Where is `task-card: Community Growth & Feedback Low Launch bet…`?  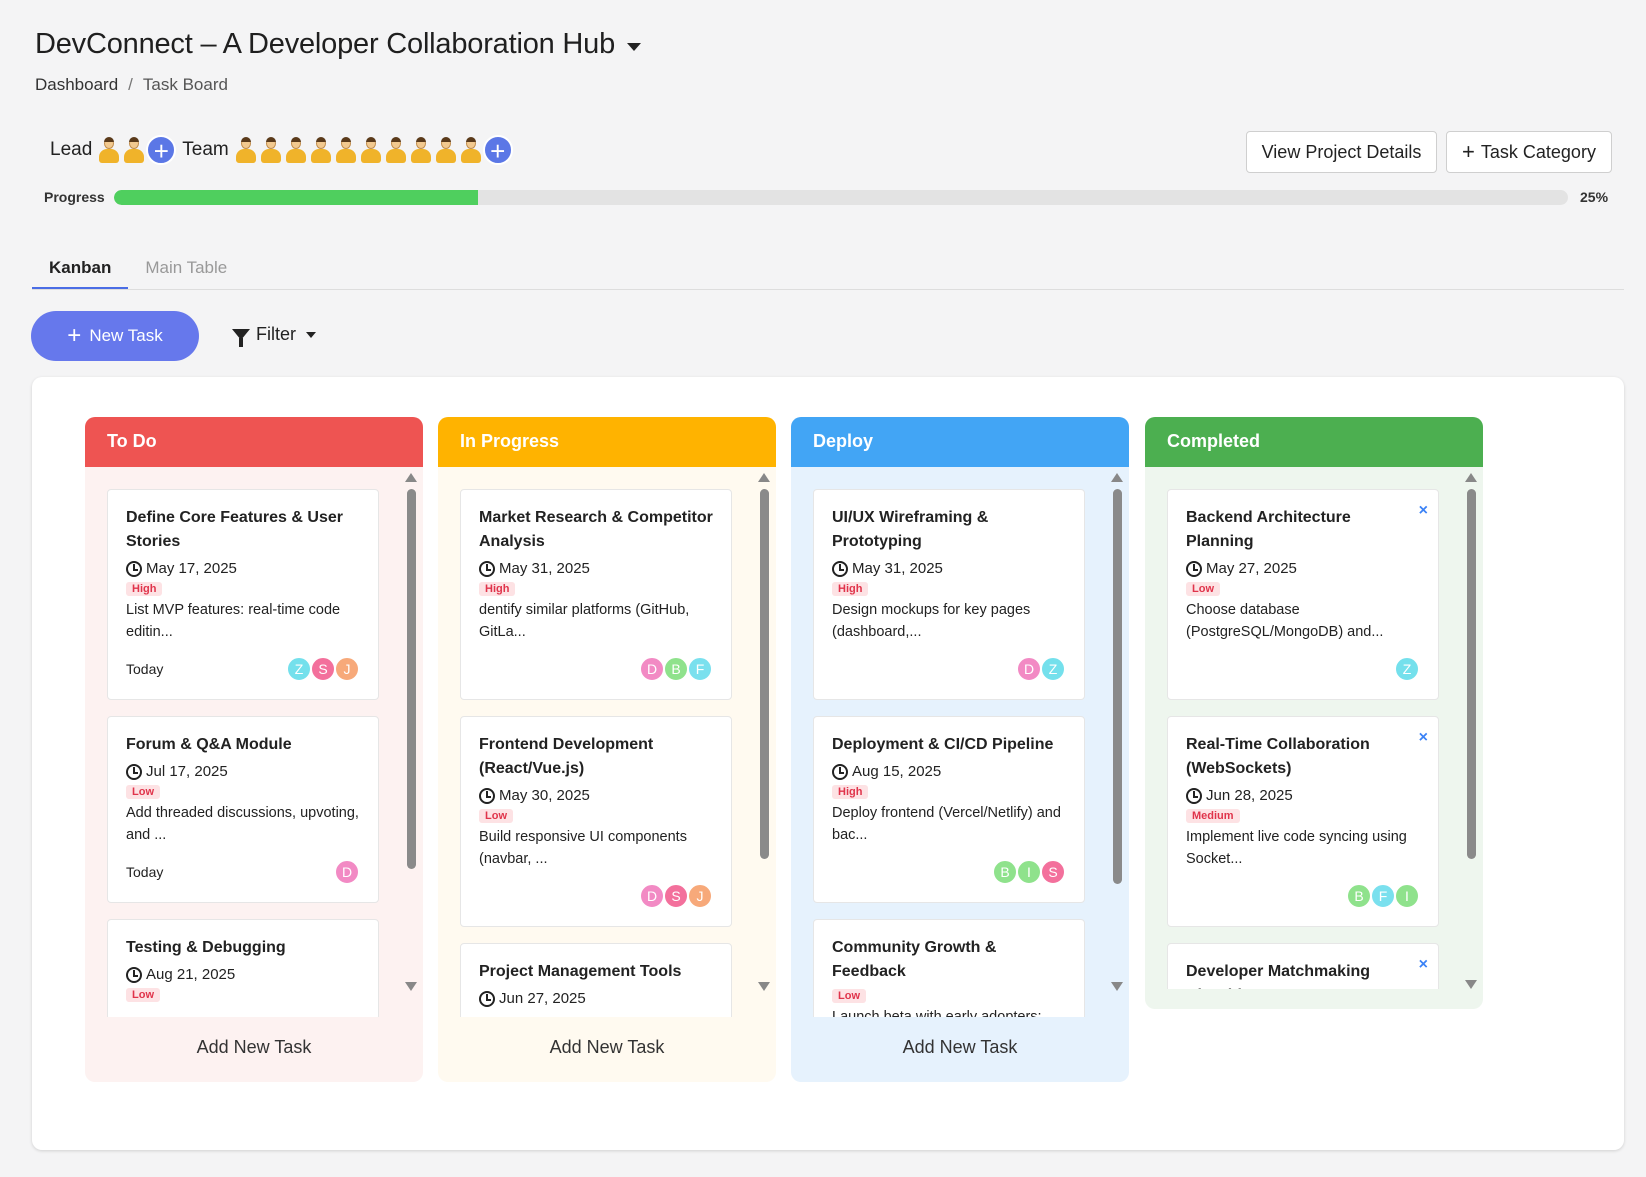
task-card: Community Growth & Feedback Low Launch bet… is located at coordinates (949, 968).